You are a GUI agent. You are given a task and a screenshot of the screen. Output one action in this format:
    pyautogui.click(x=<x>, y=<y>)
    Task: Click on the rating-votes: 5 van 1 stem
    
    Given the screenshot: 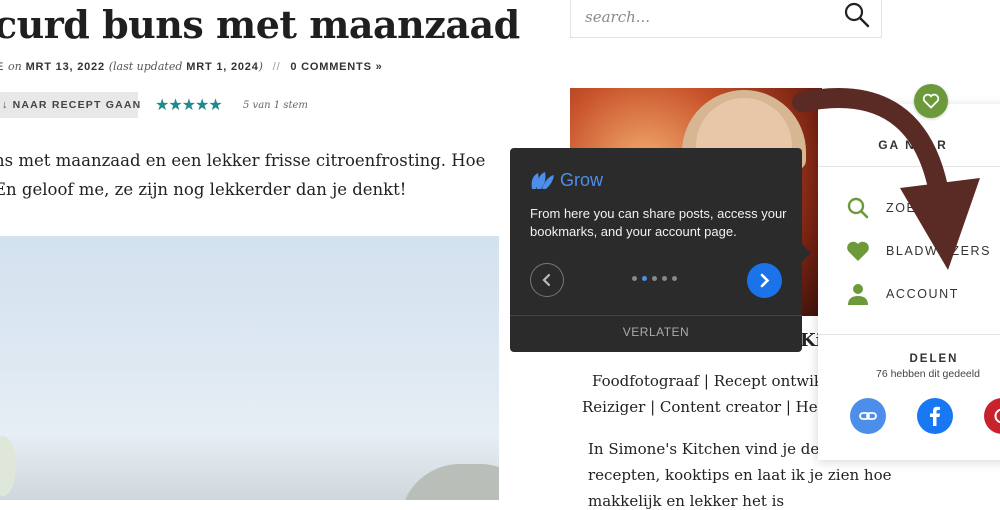 What is the action you would take?
    pyautogui.click(x=275, y=105)
    